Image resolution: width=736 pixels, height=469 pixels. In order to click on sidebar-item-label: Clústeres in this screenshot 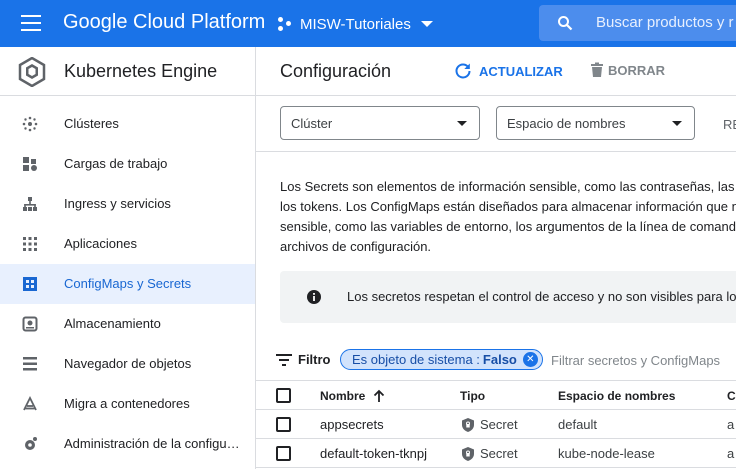, I will do `click(91, 123)`.